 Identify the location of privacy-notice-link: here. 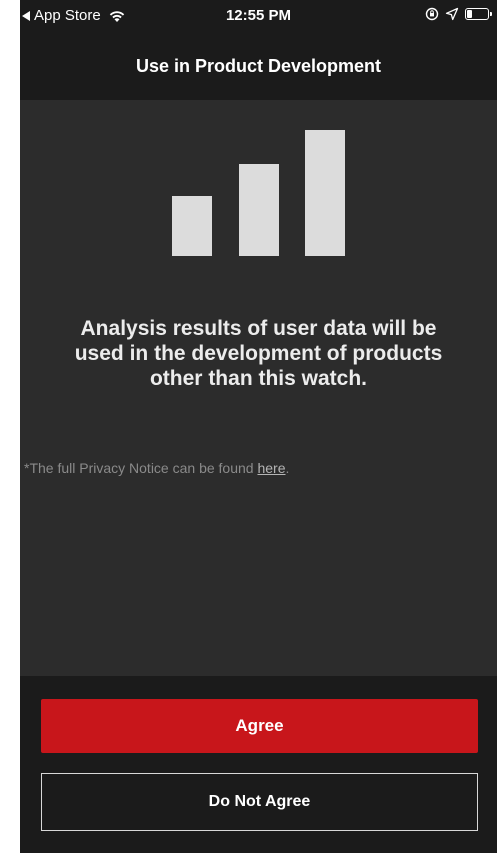
(271, 468).